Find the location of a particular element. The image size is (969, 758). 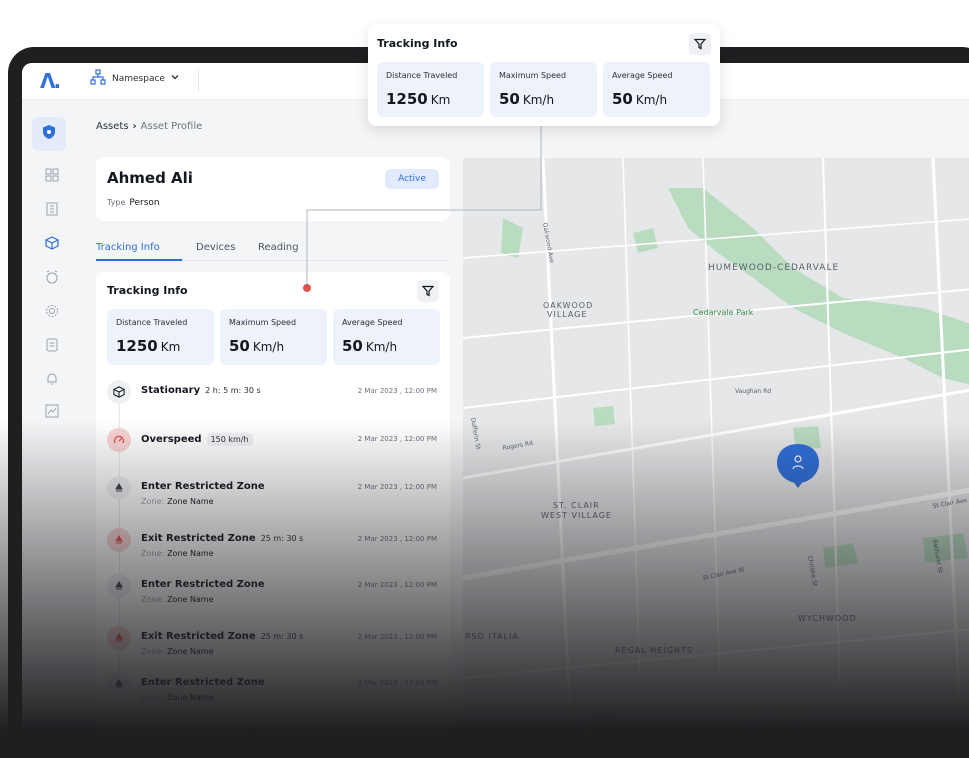

sidebar-item-settings is located at coordinates (52, 312).